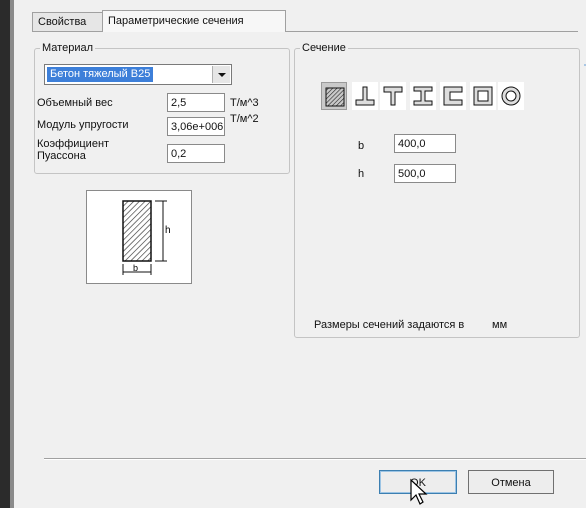 The height and width of the screenshot is (508, 586). What do you see at coordinates (168, 230) in the screenshot?
I see `preview-h-label: h` at bounding box center [168, 230].